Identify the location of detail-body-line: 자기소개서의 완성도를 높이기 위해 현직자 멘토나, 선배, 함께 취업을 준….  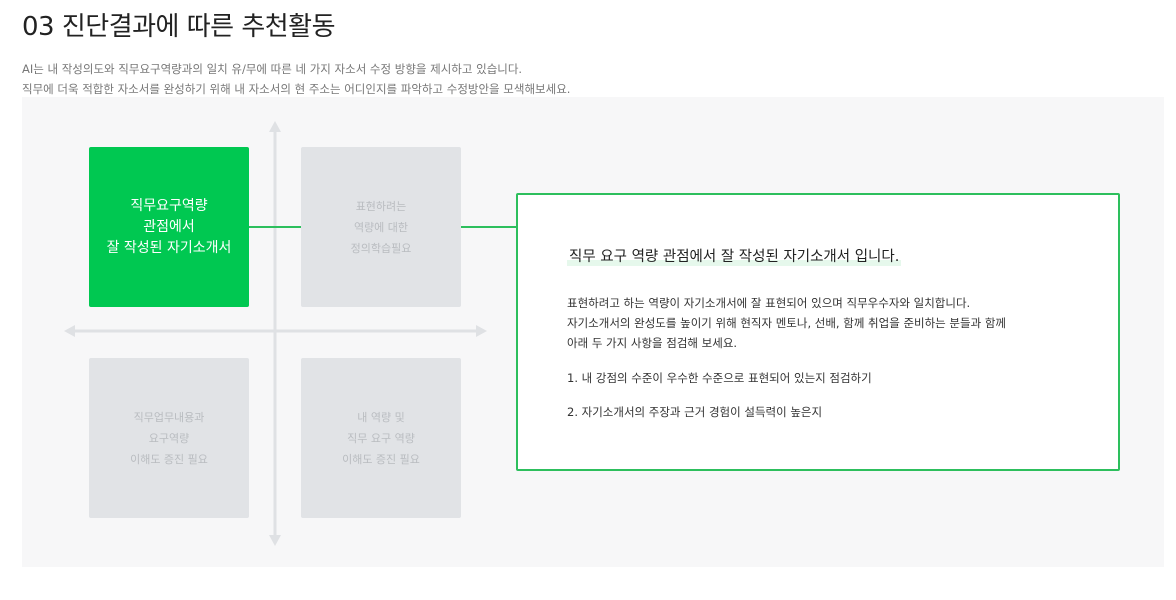
(786, 323).